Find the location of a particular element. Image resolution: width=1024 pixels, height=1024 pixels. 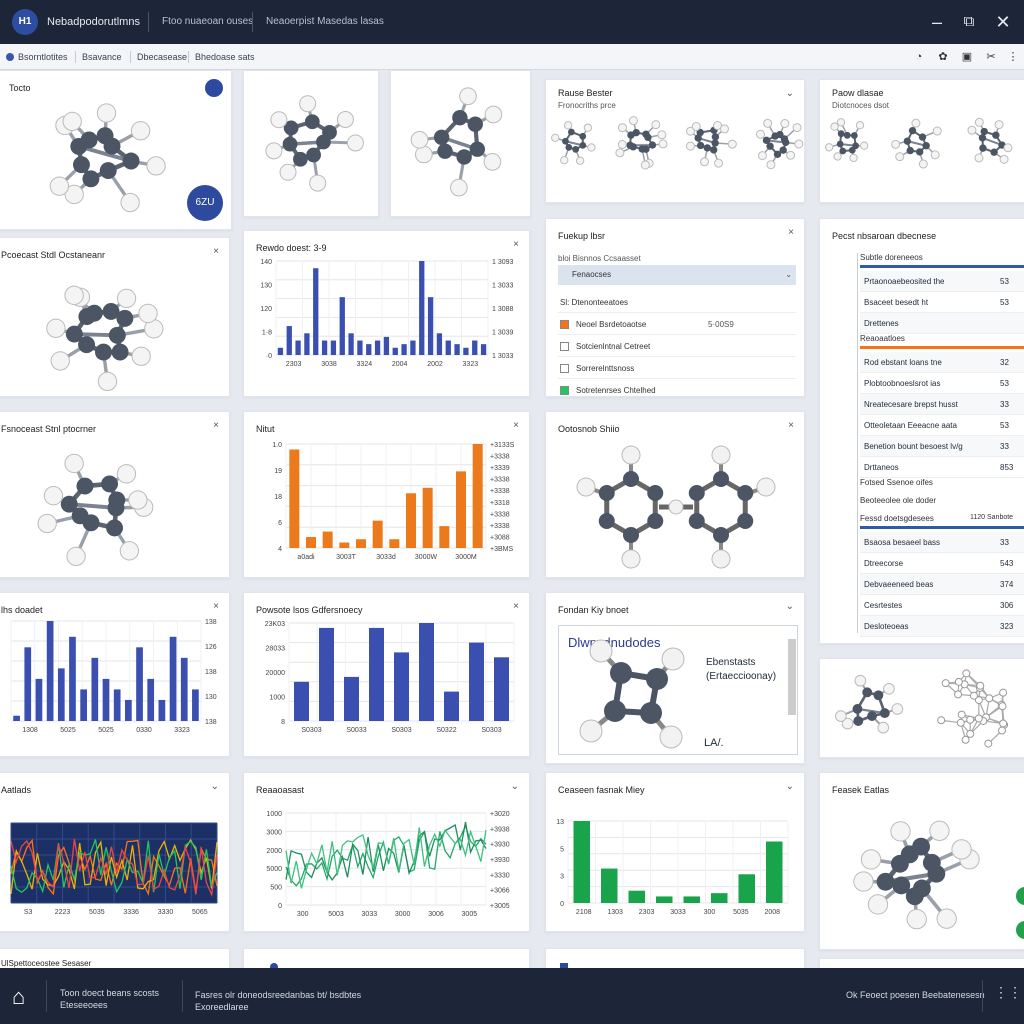

restore-button: ⧉ is located at coordinates (969, 22).